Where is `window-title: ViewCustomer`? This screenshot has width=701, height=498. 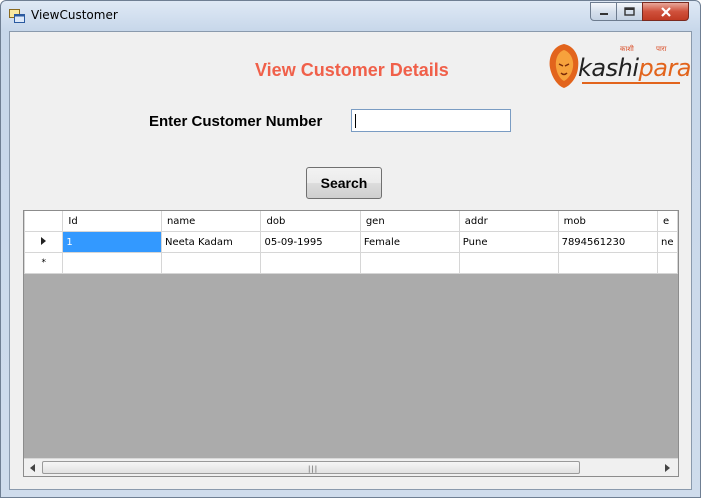 window-title: ViewCustomer is located at coordinates (74, 15).